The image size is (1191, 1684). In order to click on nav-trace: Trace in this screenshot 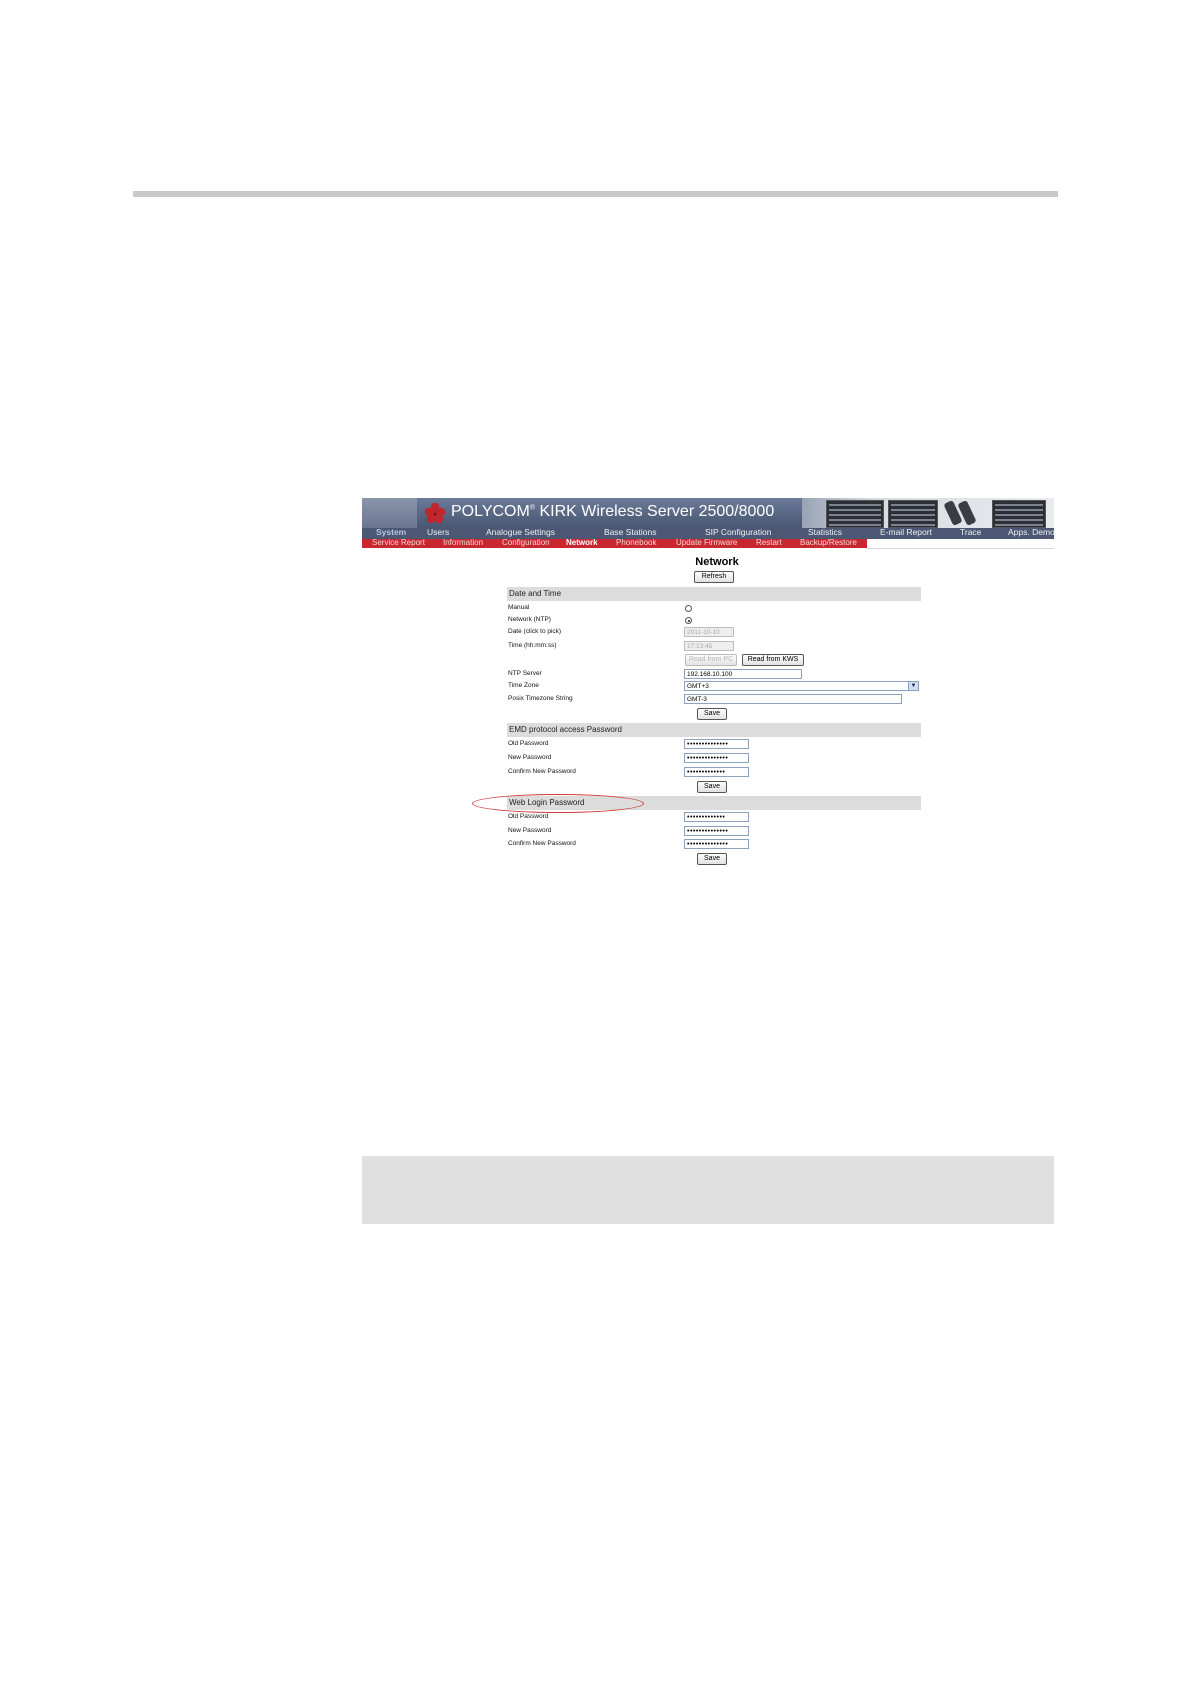, I will do `click(970, 532)`.